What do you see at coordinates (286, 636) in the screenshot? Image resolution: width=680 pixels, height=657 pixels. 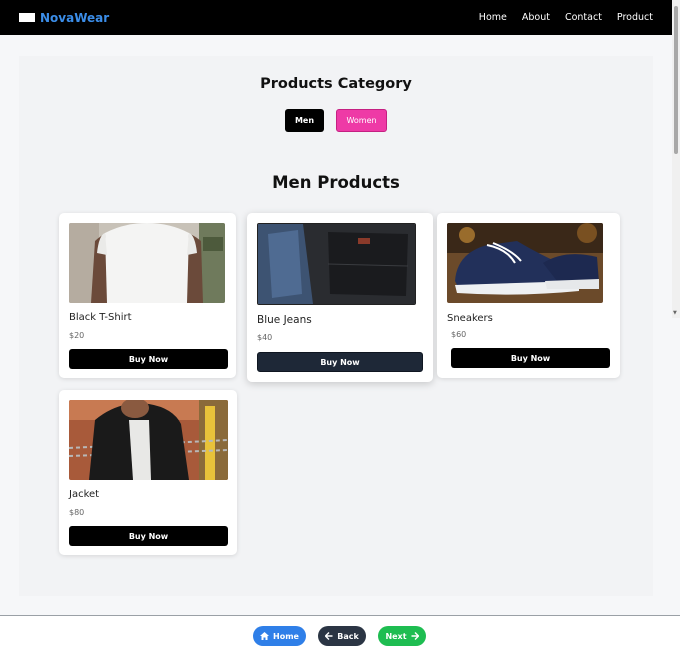 I see `home-pill-label: Home` at bounding box center [286, 636].